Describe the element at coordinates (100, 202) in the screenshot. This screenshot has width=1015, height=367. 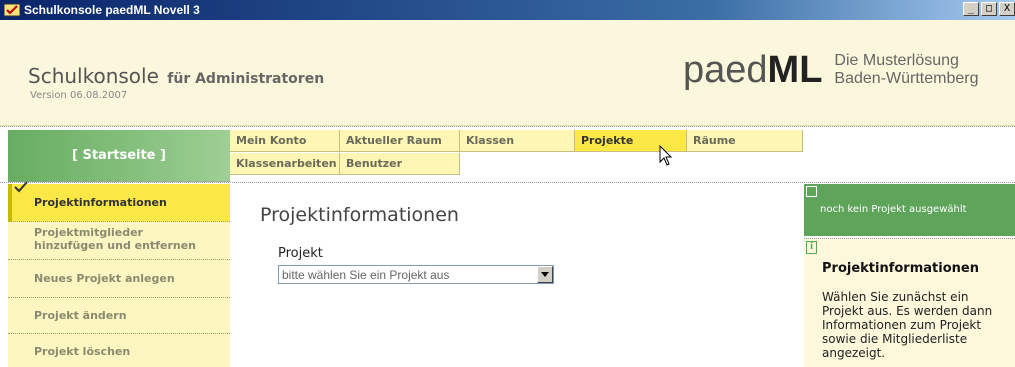
I see `sidebar-item-label: Projektinformationen` at that location.